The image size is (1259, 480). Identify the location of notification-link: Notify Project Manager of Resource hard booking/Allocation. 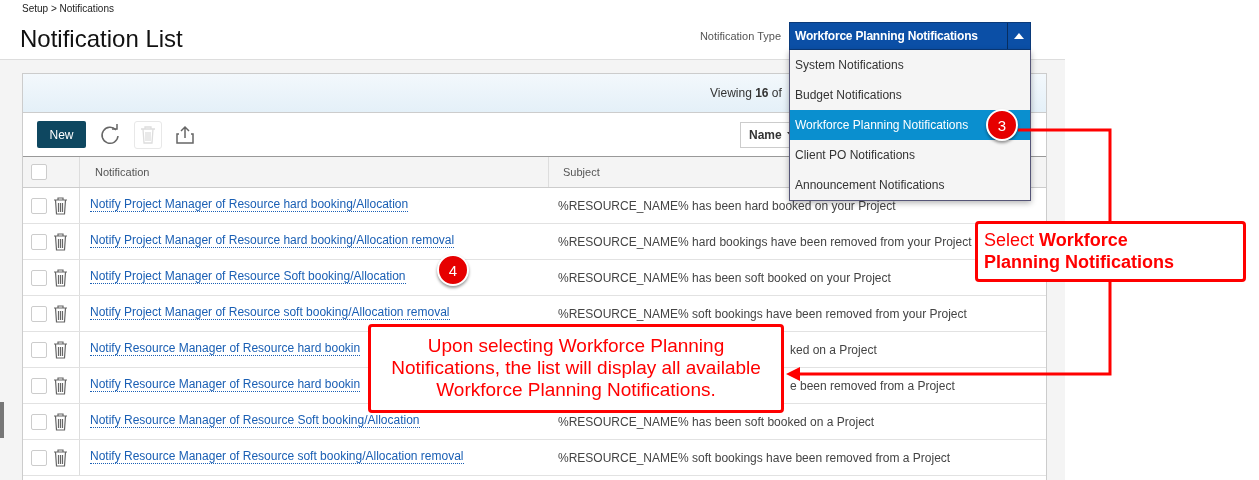
(249, 204).